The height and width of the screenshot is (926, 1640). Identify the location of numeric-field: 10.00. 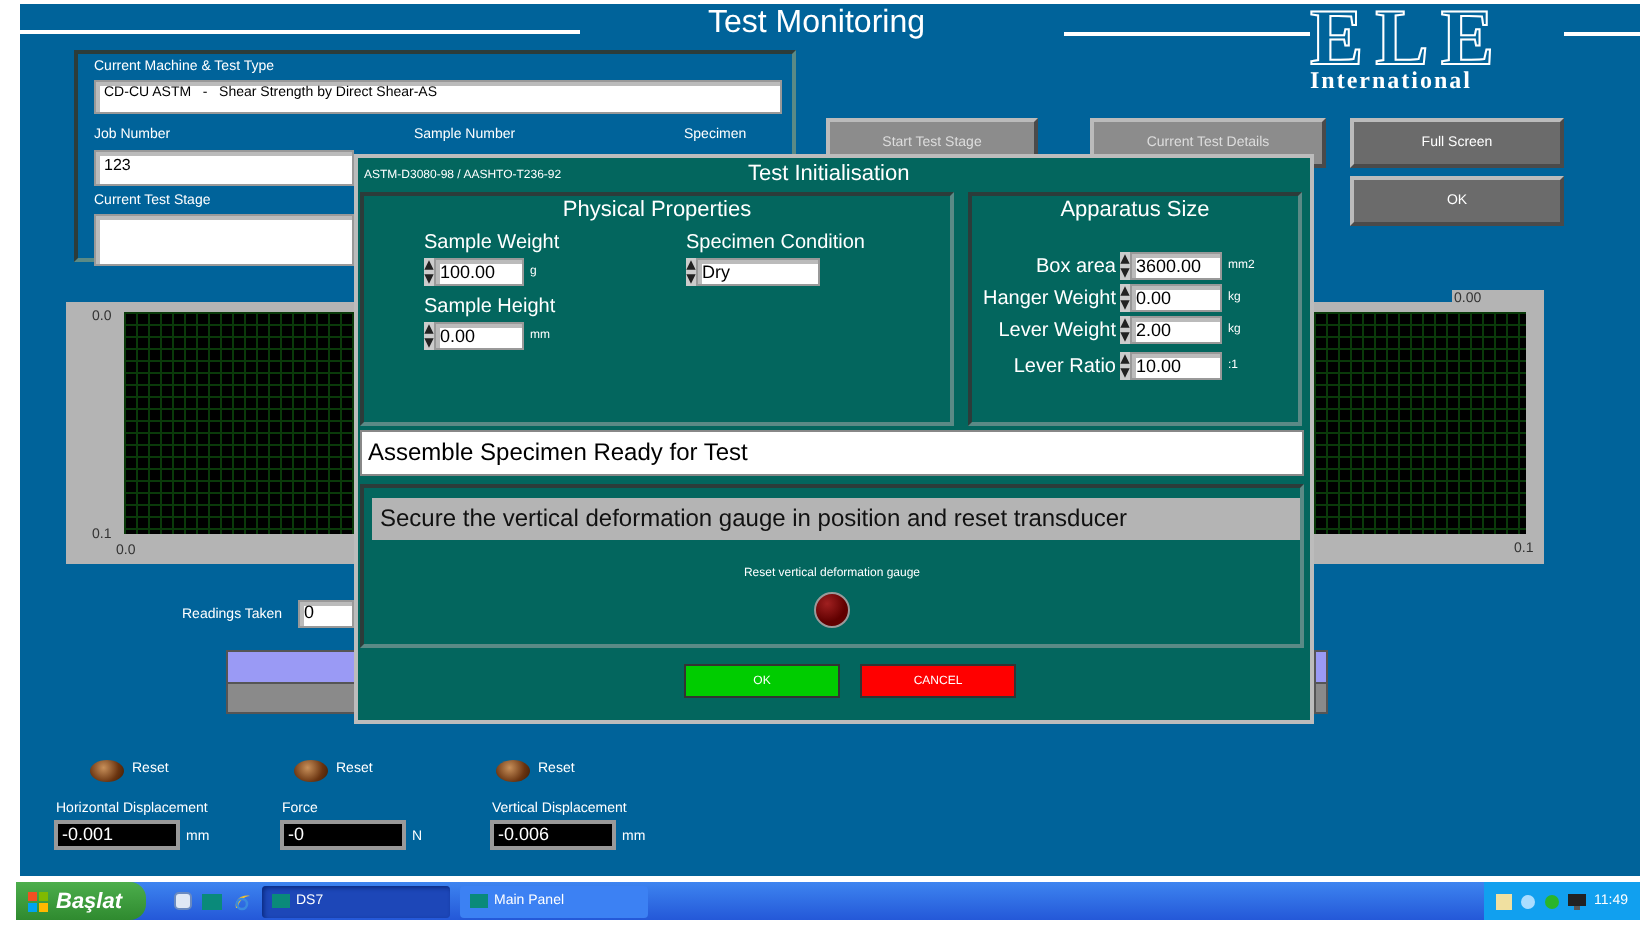
(1176, 366).